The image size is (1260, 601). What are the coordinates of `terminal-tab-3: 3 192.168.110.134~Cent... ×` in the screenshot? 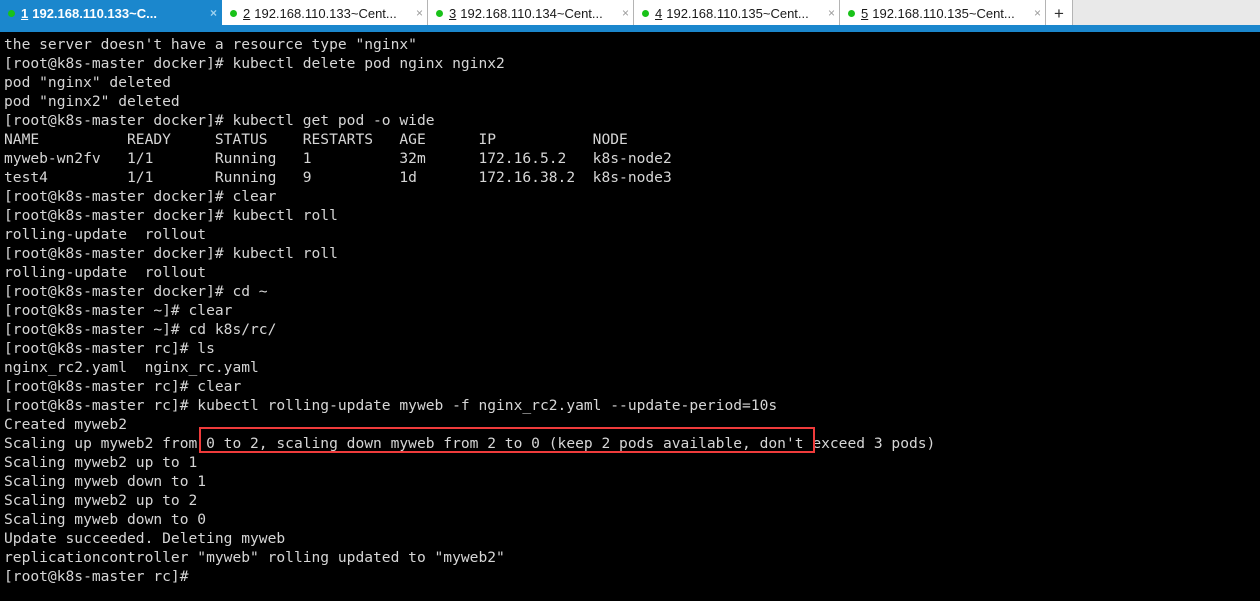 It's located at (531, 13).